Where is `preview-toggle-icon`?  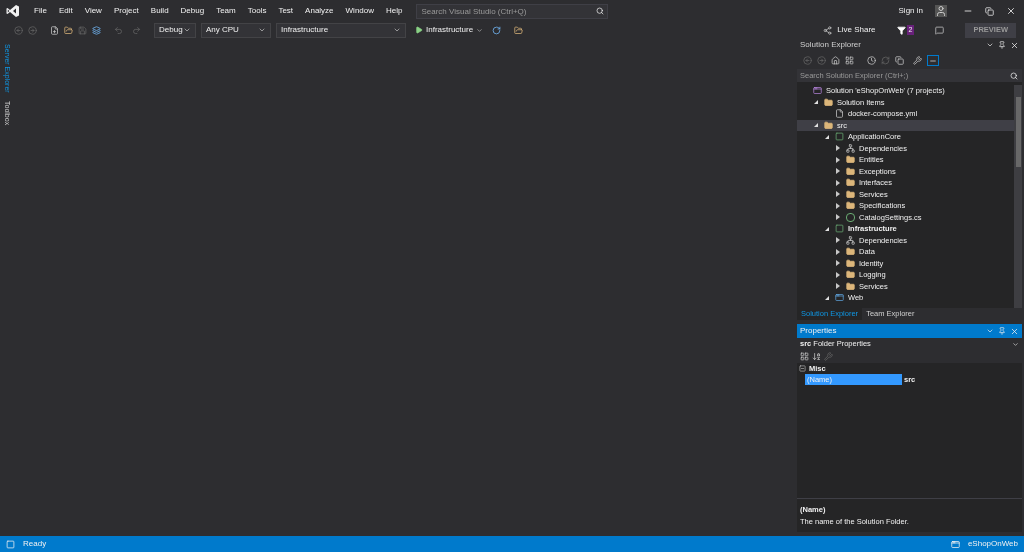
preview-toggle-icon is located at coordinates (933, 60).